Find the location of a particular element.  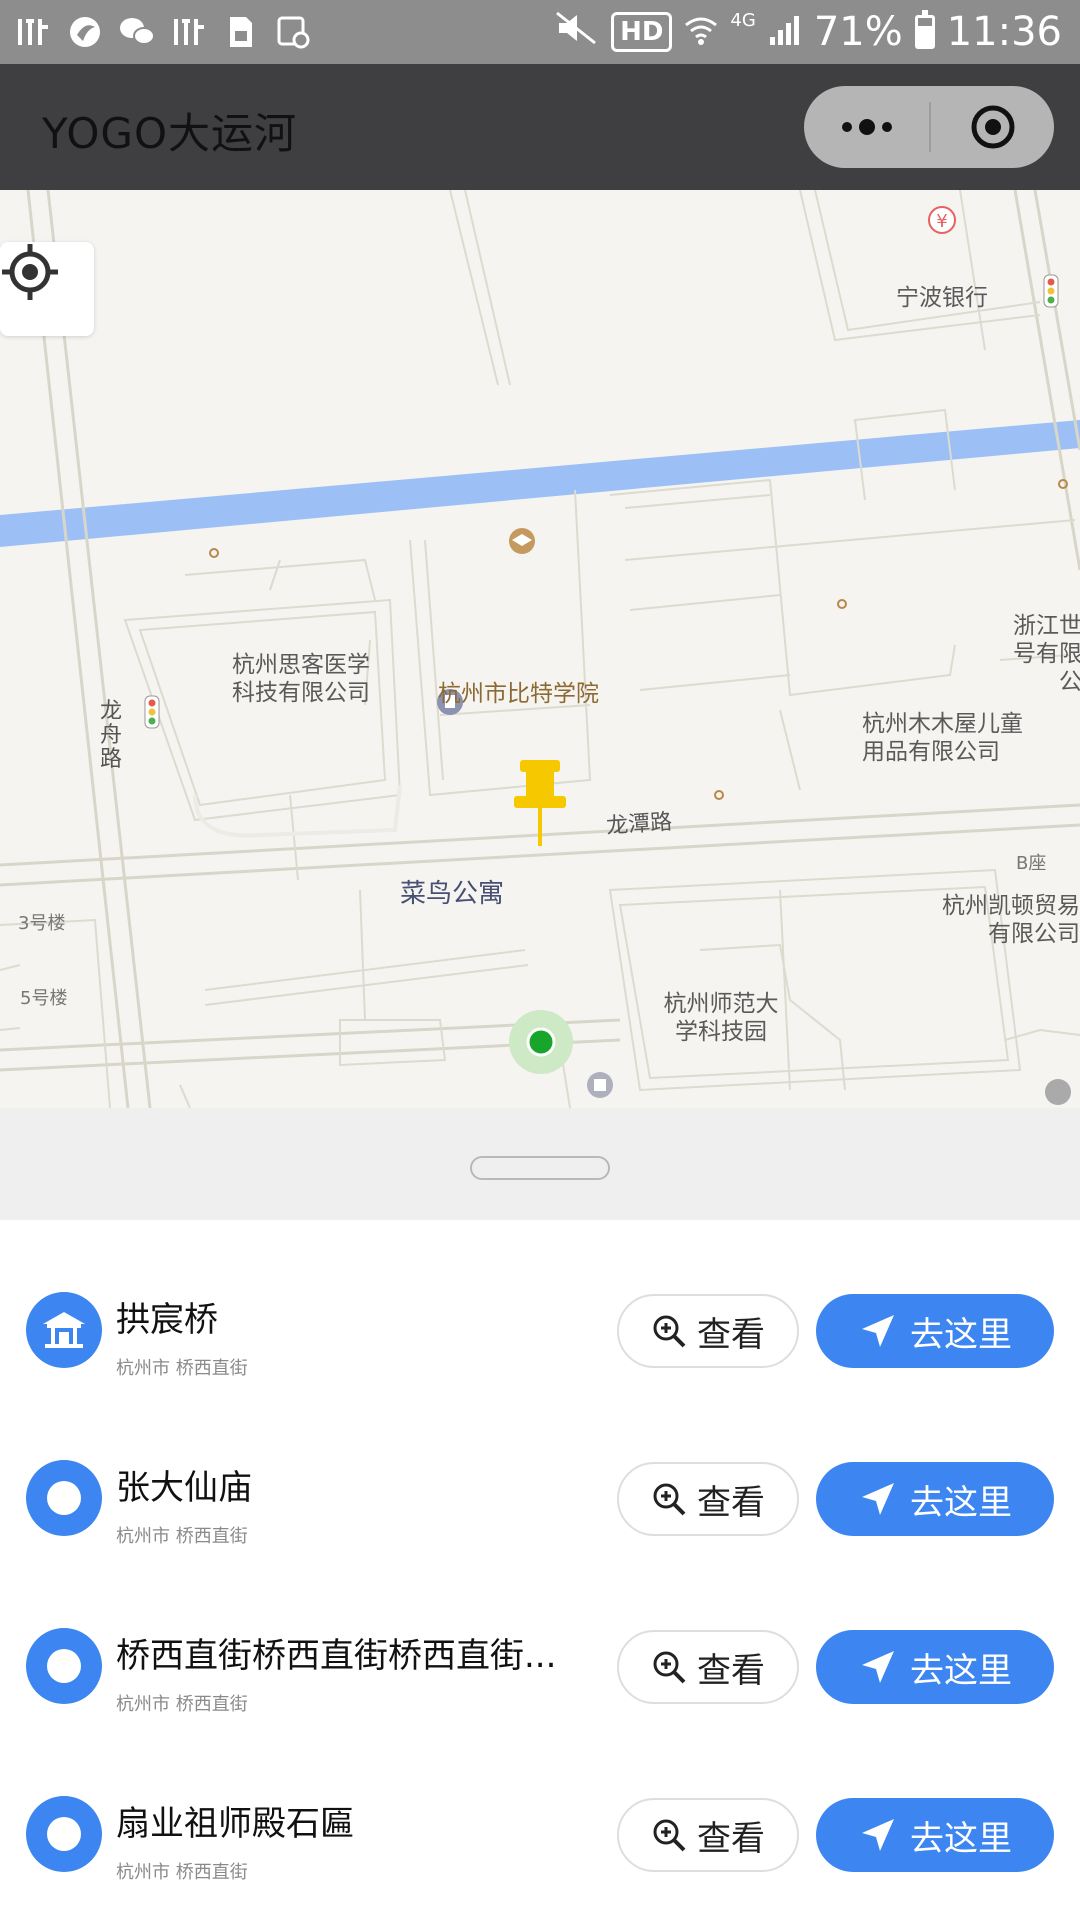

more-dots-icon is located at coordinates (866, 127).